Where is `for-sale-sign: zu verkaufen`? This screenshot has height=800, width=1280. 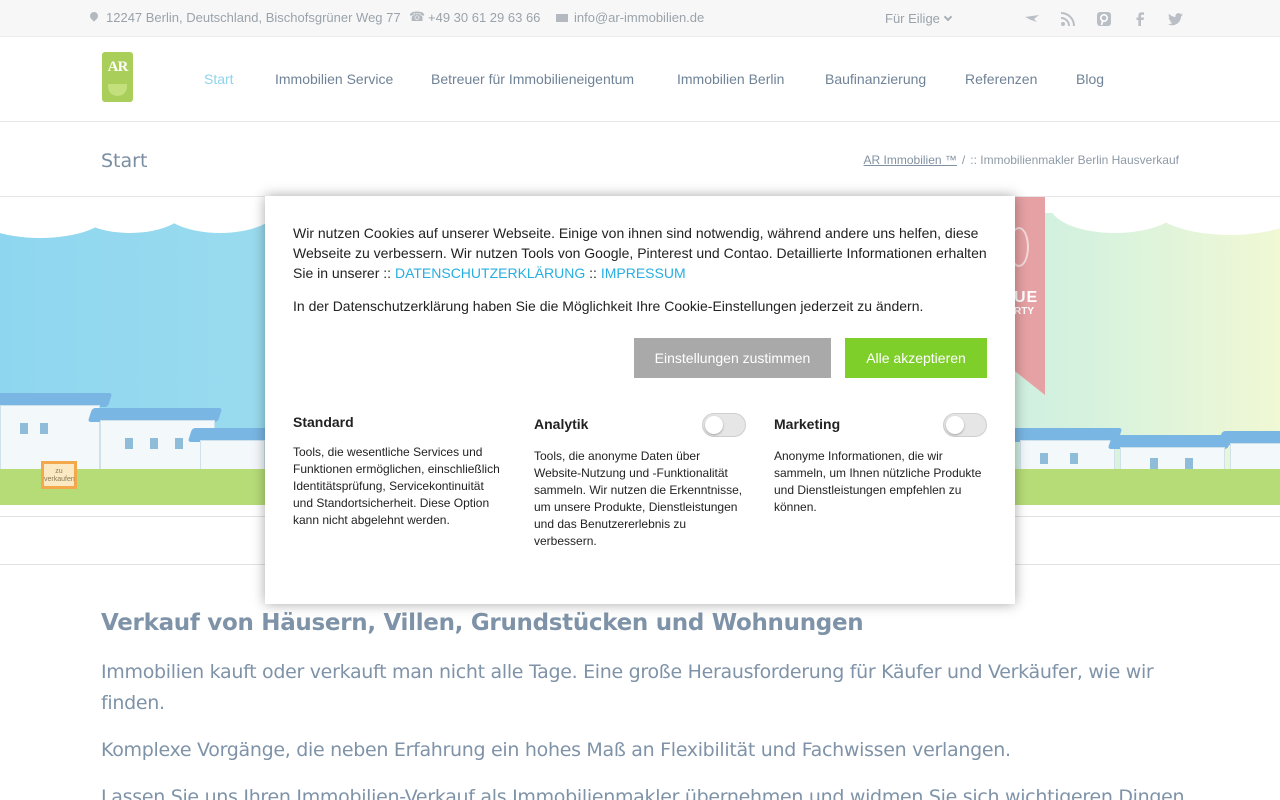
for-sale-sign: zu verkaufen is located at coordinates (59, 475).